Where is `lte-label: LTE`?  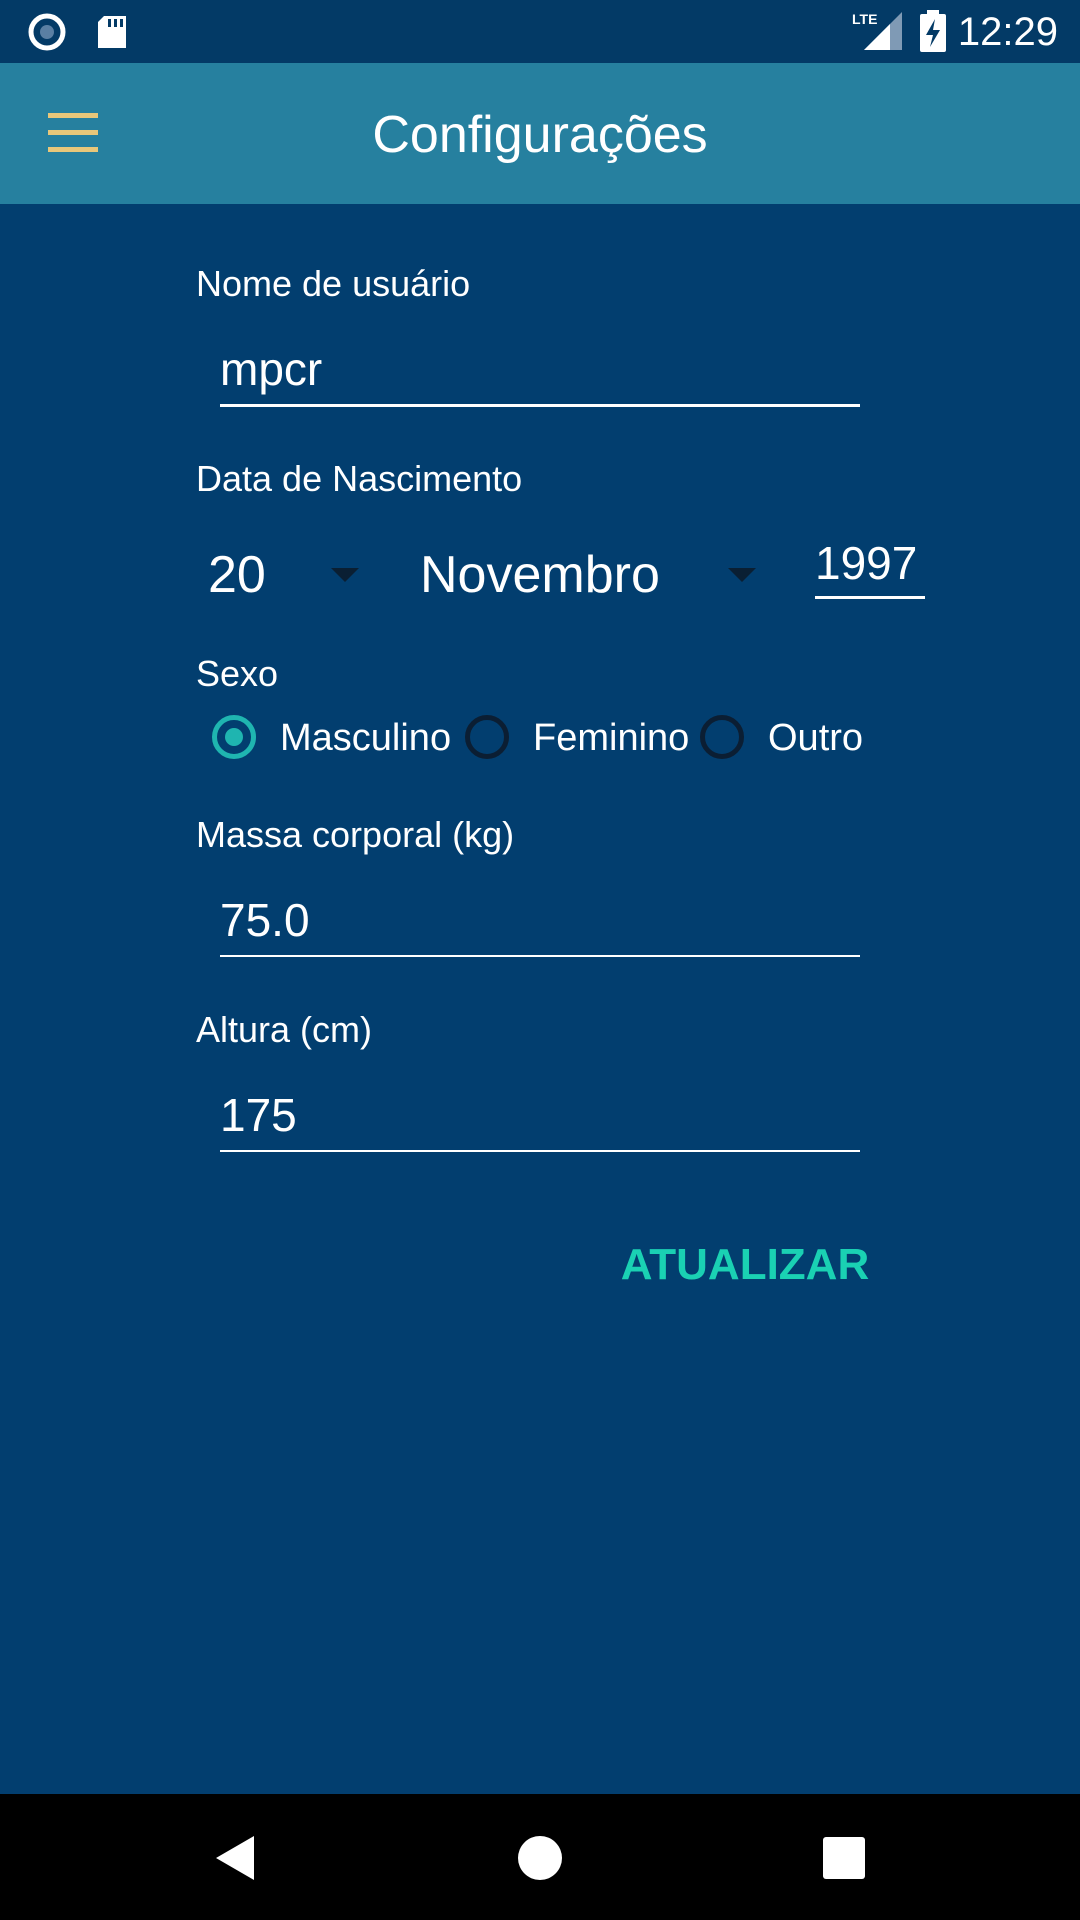 lte-label: LTE is located at coordinates (864, 19).